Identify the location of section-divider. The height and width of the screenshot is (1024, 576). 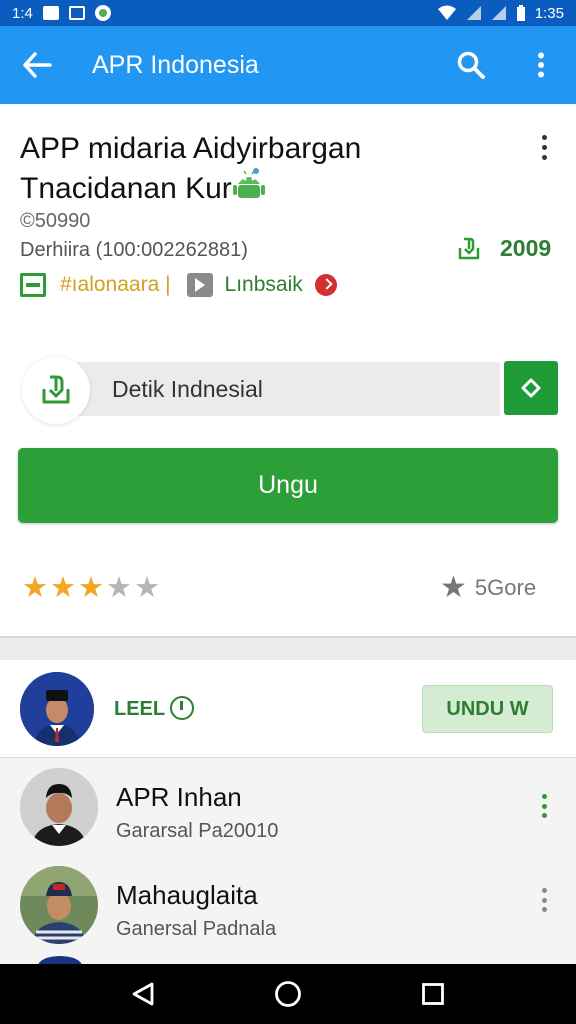
(288, 648).